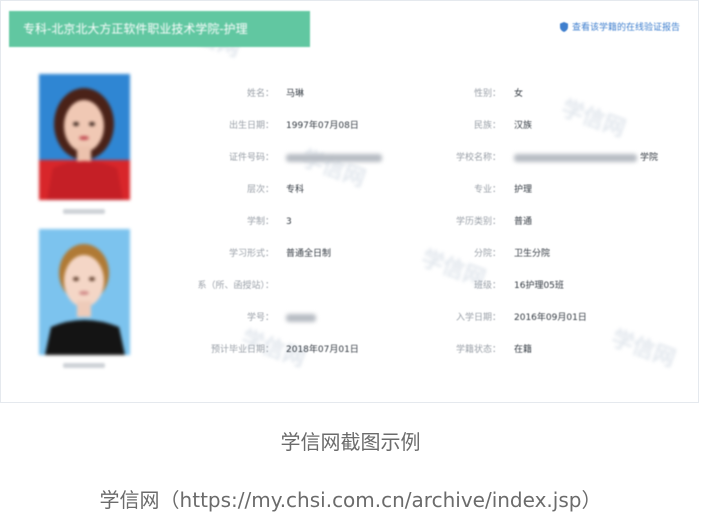 Image resolution: width=701 pixels, height=519 pixels. What do you see at coordinates (159, 29) in the screenshot?
I see `record-title-banner: 专科-北京北大方正软件职业技术学院-护理` at bounding box center [159, 29].